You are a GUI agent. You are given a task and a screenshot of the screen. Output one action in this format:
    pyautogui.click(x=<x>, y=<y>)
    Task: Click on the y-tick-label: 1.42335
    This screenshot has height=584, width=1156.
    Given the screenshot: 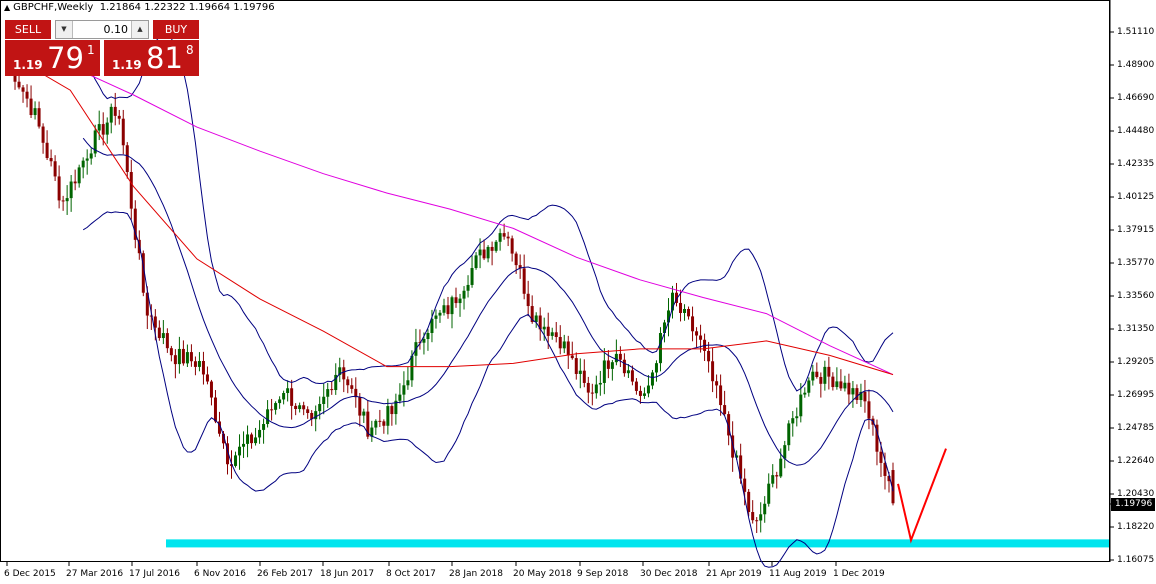 What is the action you would take?
    pyautogui.click(x=1136, y=164)
    